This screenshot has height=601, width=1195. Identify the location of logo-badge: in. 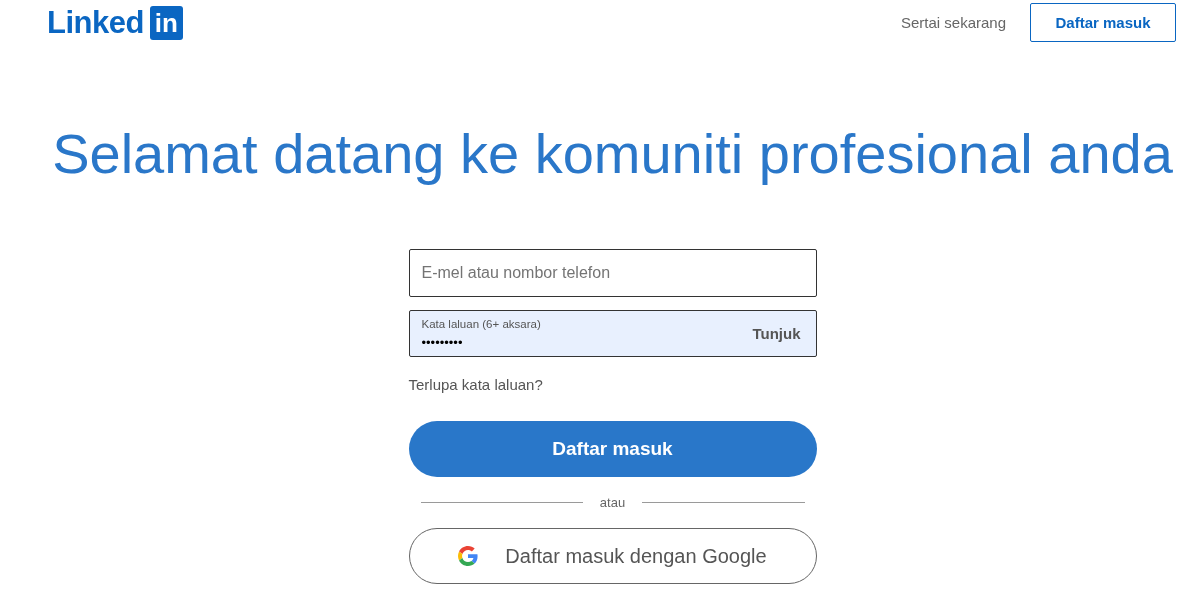
(166, 23).